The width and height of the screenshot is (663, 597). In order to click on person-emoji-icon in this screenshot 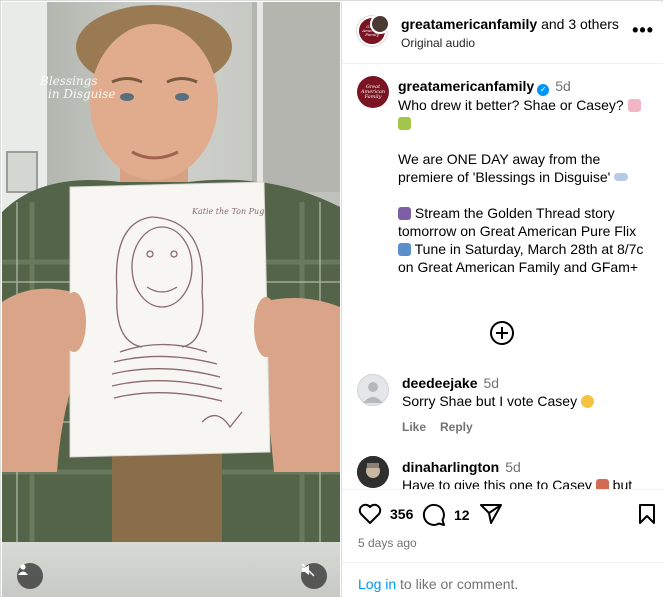, I will do `click(602, 484)`.